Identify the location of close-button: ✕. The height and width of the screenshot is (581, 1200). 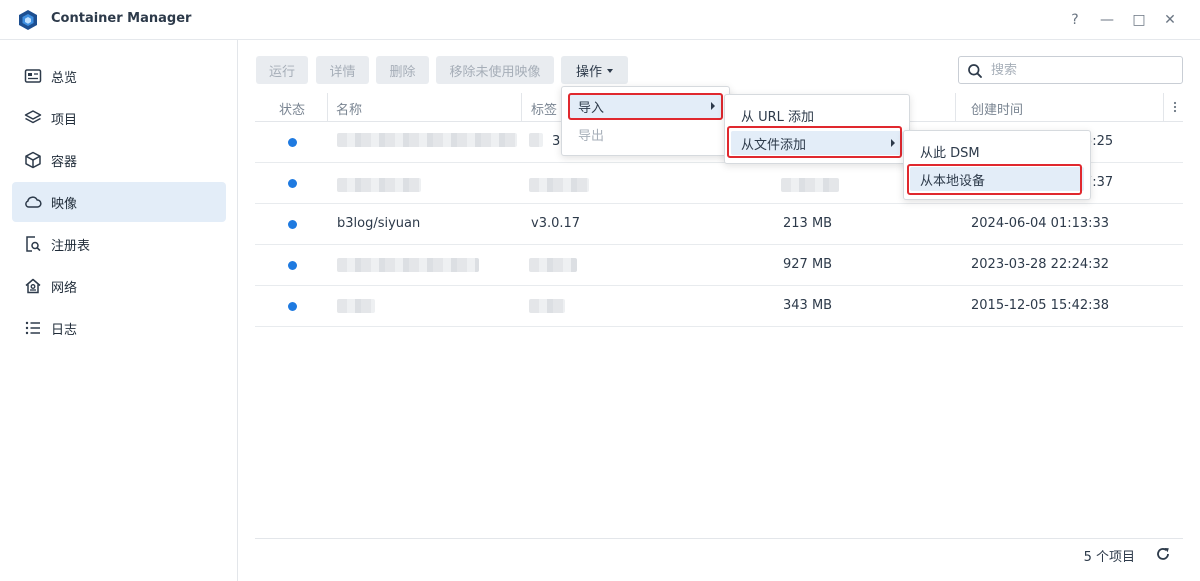
(1170, 20).